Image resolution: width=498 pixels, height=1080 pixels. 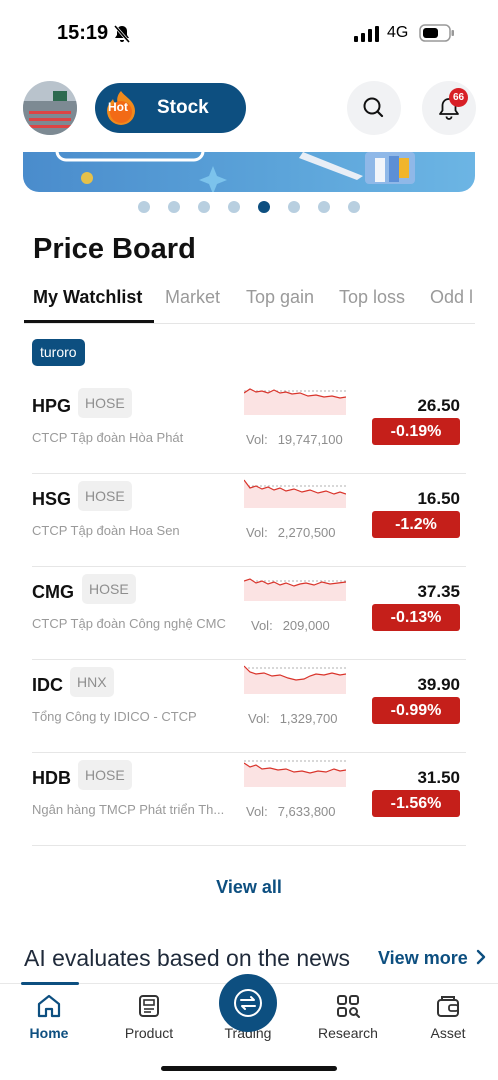 What do you see at coordinates (248, 1003) in the screenshot?
I see `trading-button` at bounding box center [248, 1003].